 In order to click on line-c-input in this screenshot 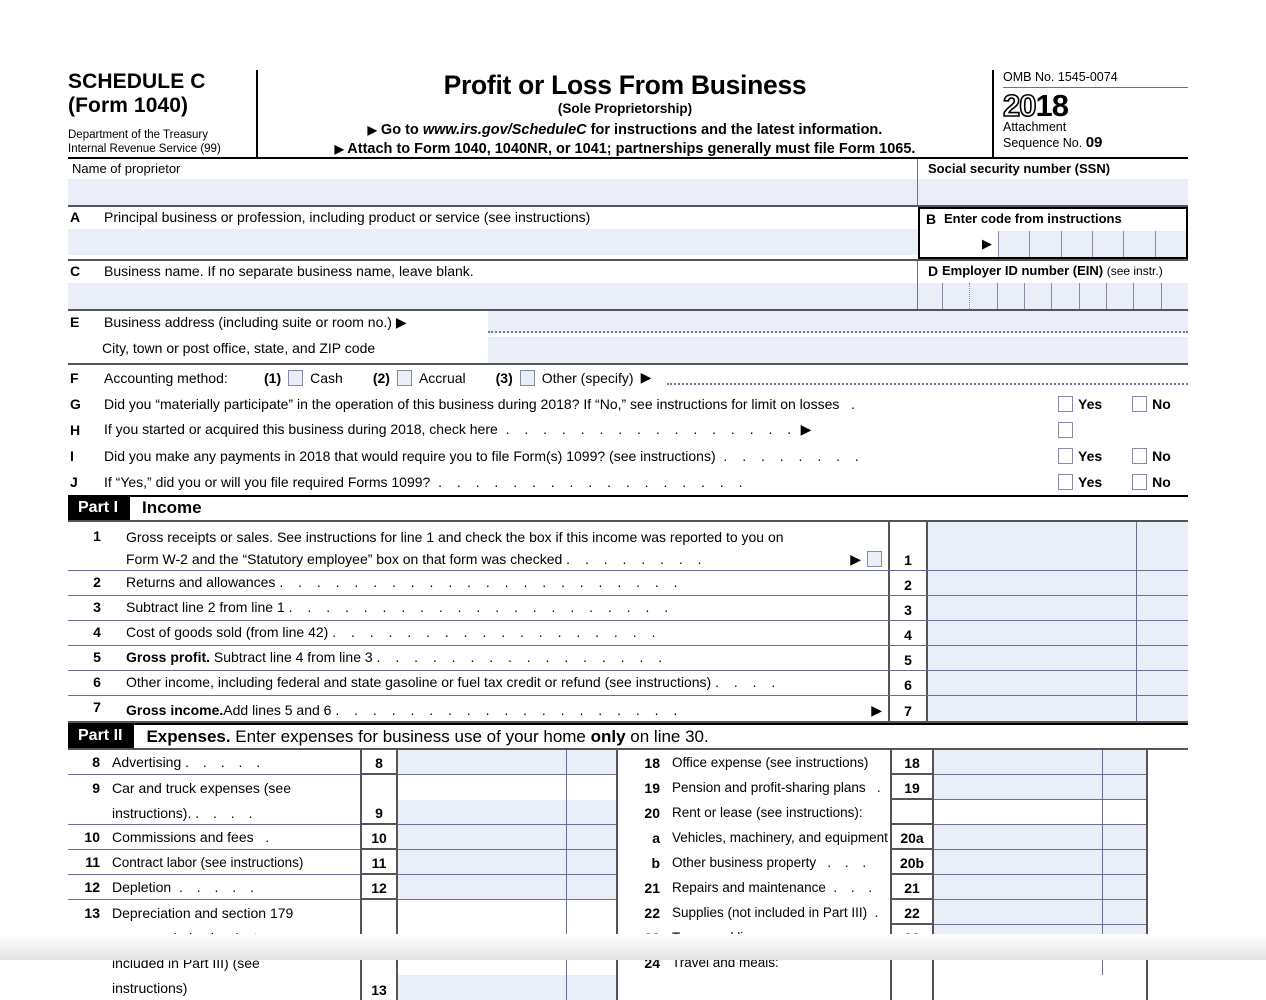, I will do `click(492, 295)`.